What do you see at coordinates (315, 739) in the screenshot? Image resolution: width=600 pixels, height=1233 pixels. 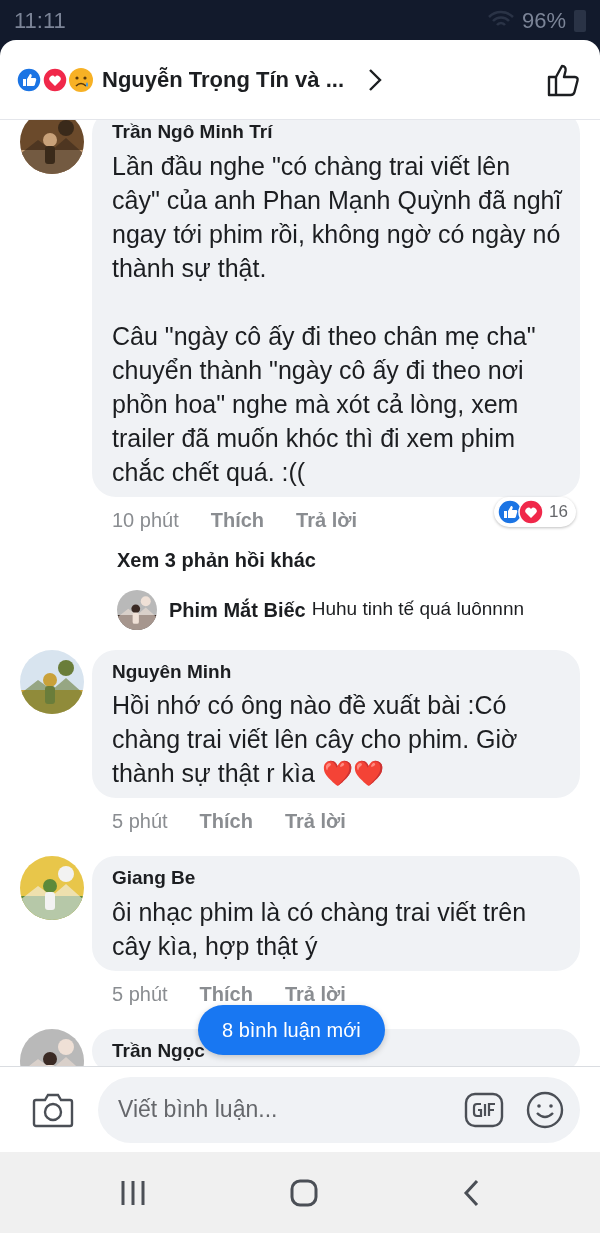 I see `comment-text: Hồi nhớ có ông nào đề xuất bài :Có chàng trai viết lên cây cho phim. Giờ thành sự thật r kìa ❤❤` at bounding box center [315, 739].